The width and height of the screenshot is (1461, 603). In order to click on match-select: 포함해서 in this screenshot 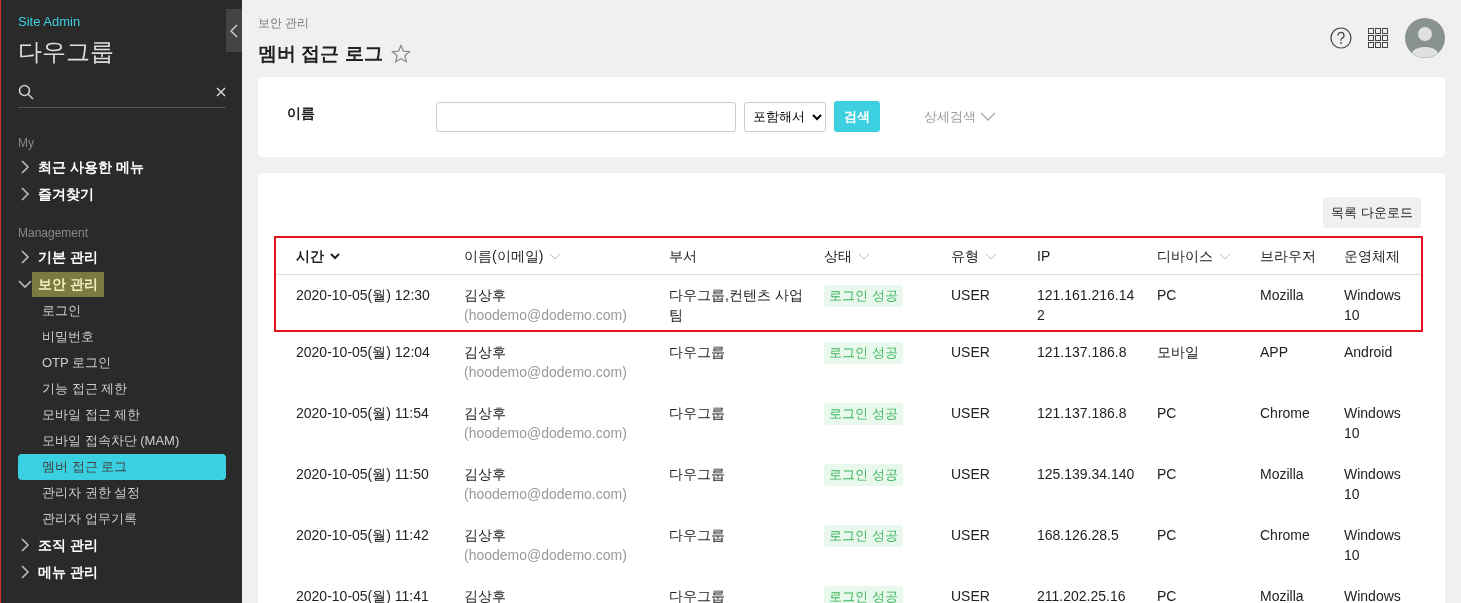, I will do `click(785, 116)`.